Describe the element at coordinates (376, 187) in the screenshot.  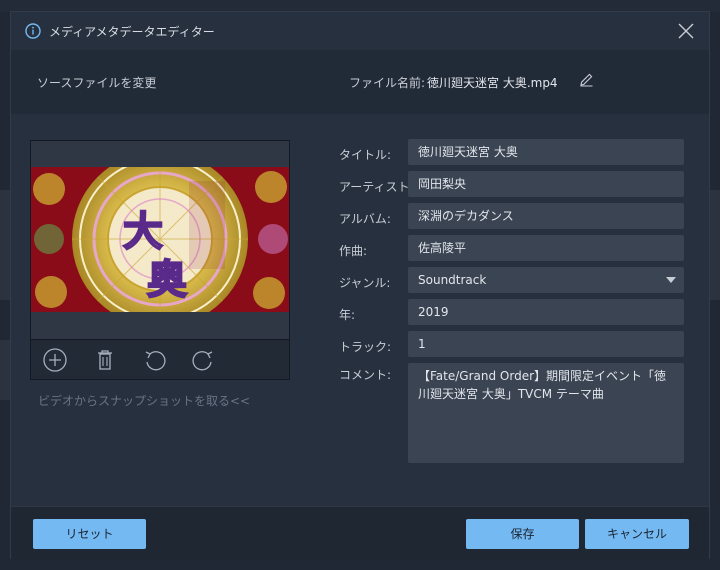
I see `artist-label: アーティスト:` at that location.